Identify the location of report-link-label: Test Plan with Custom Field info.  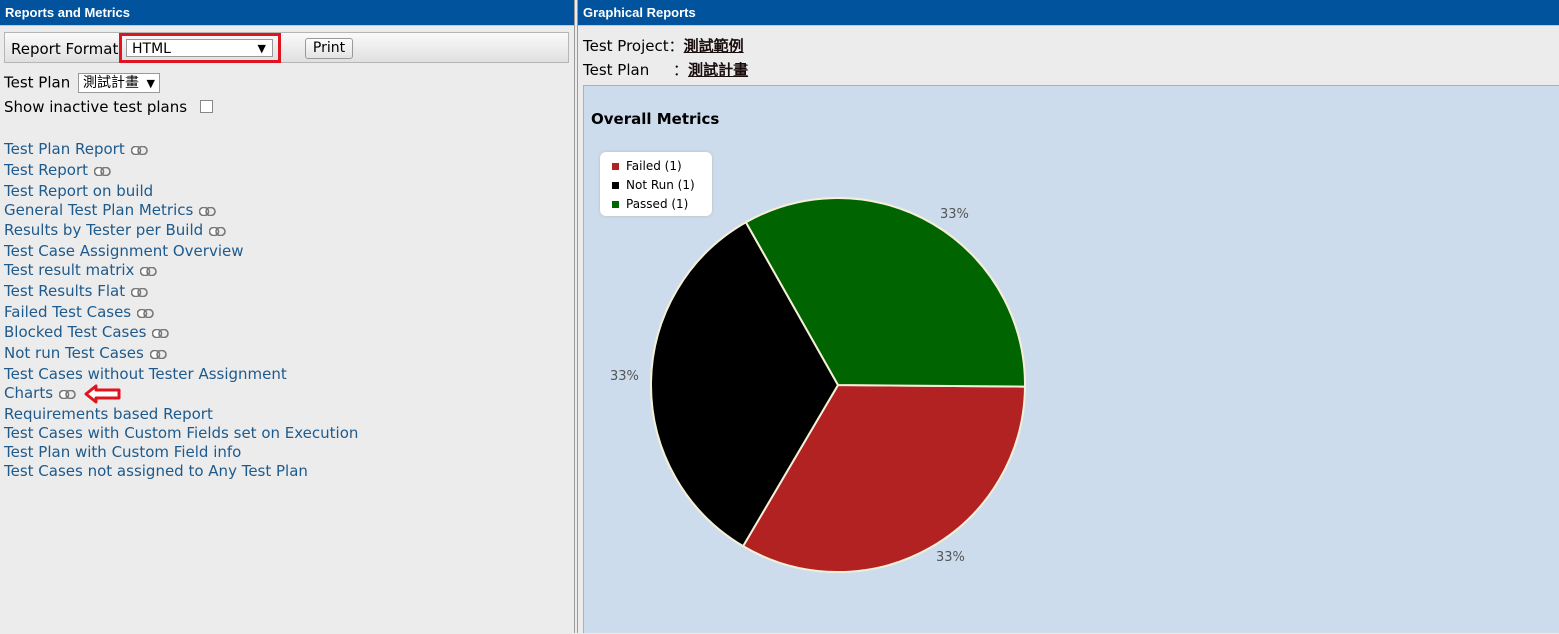
(122, 452).